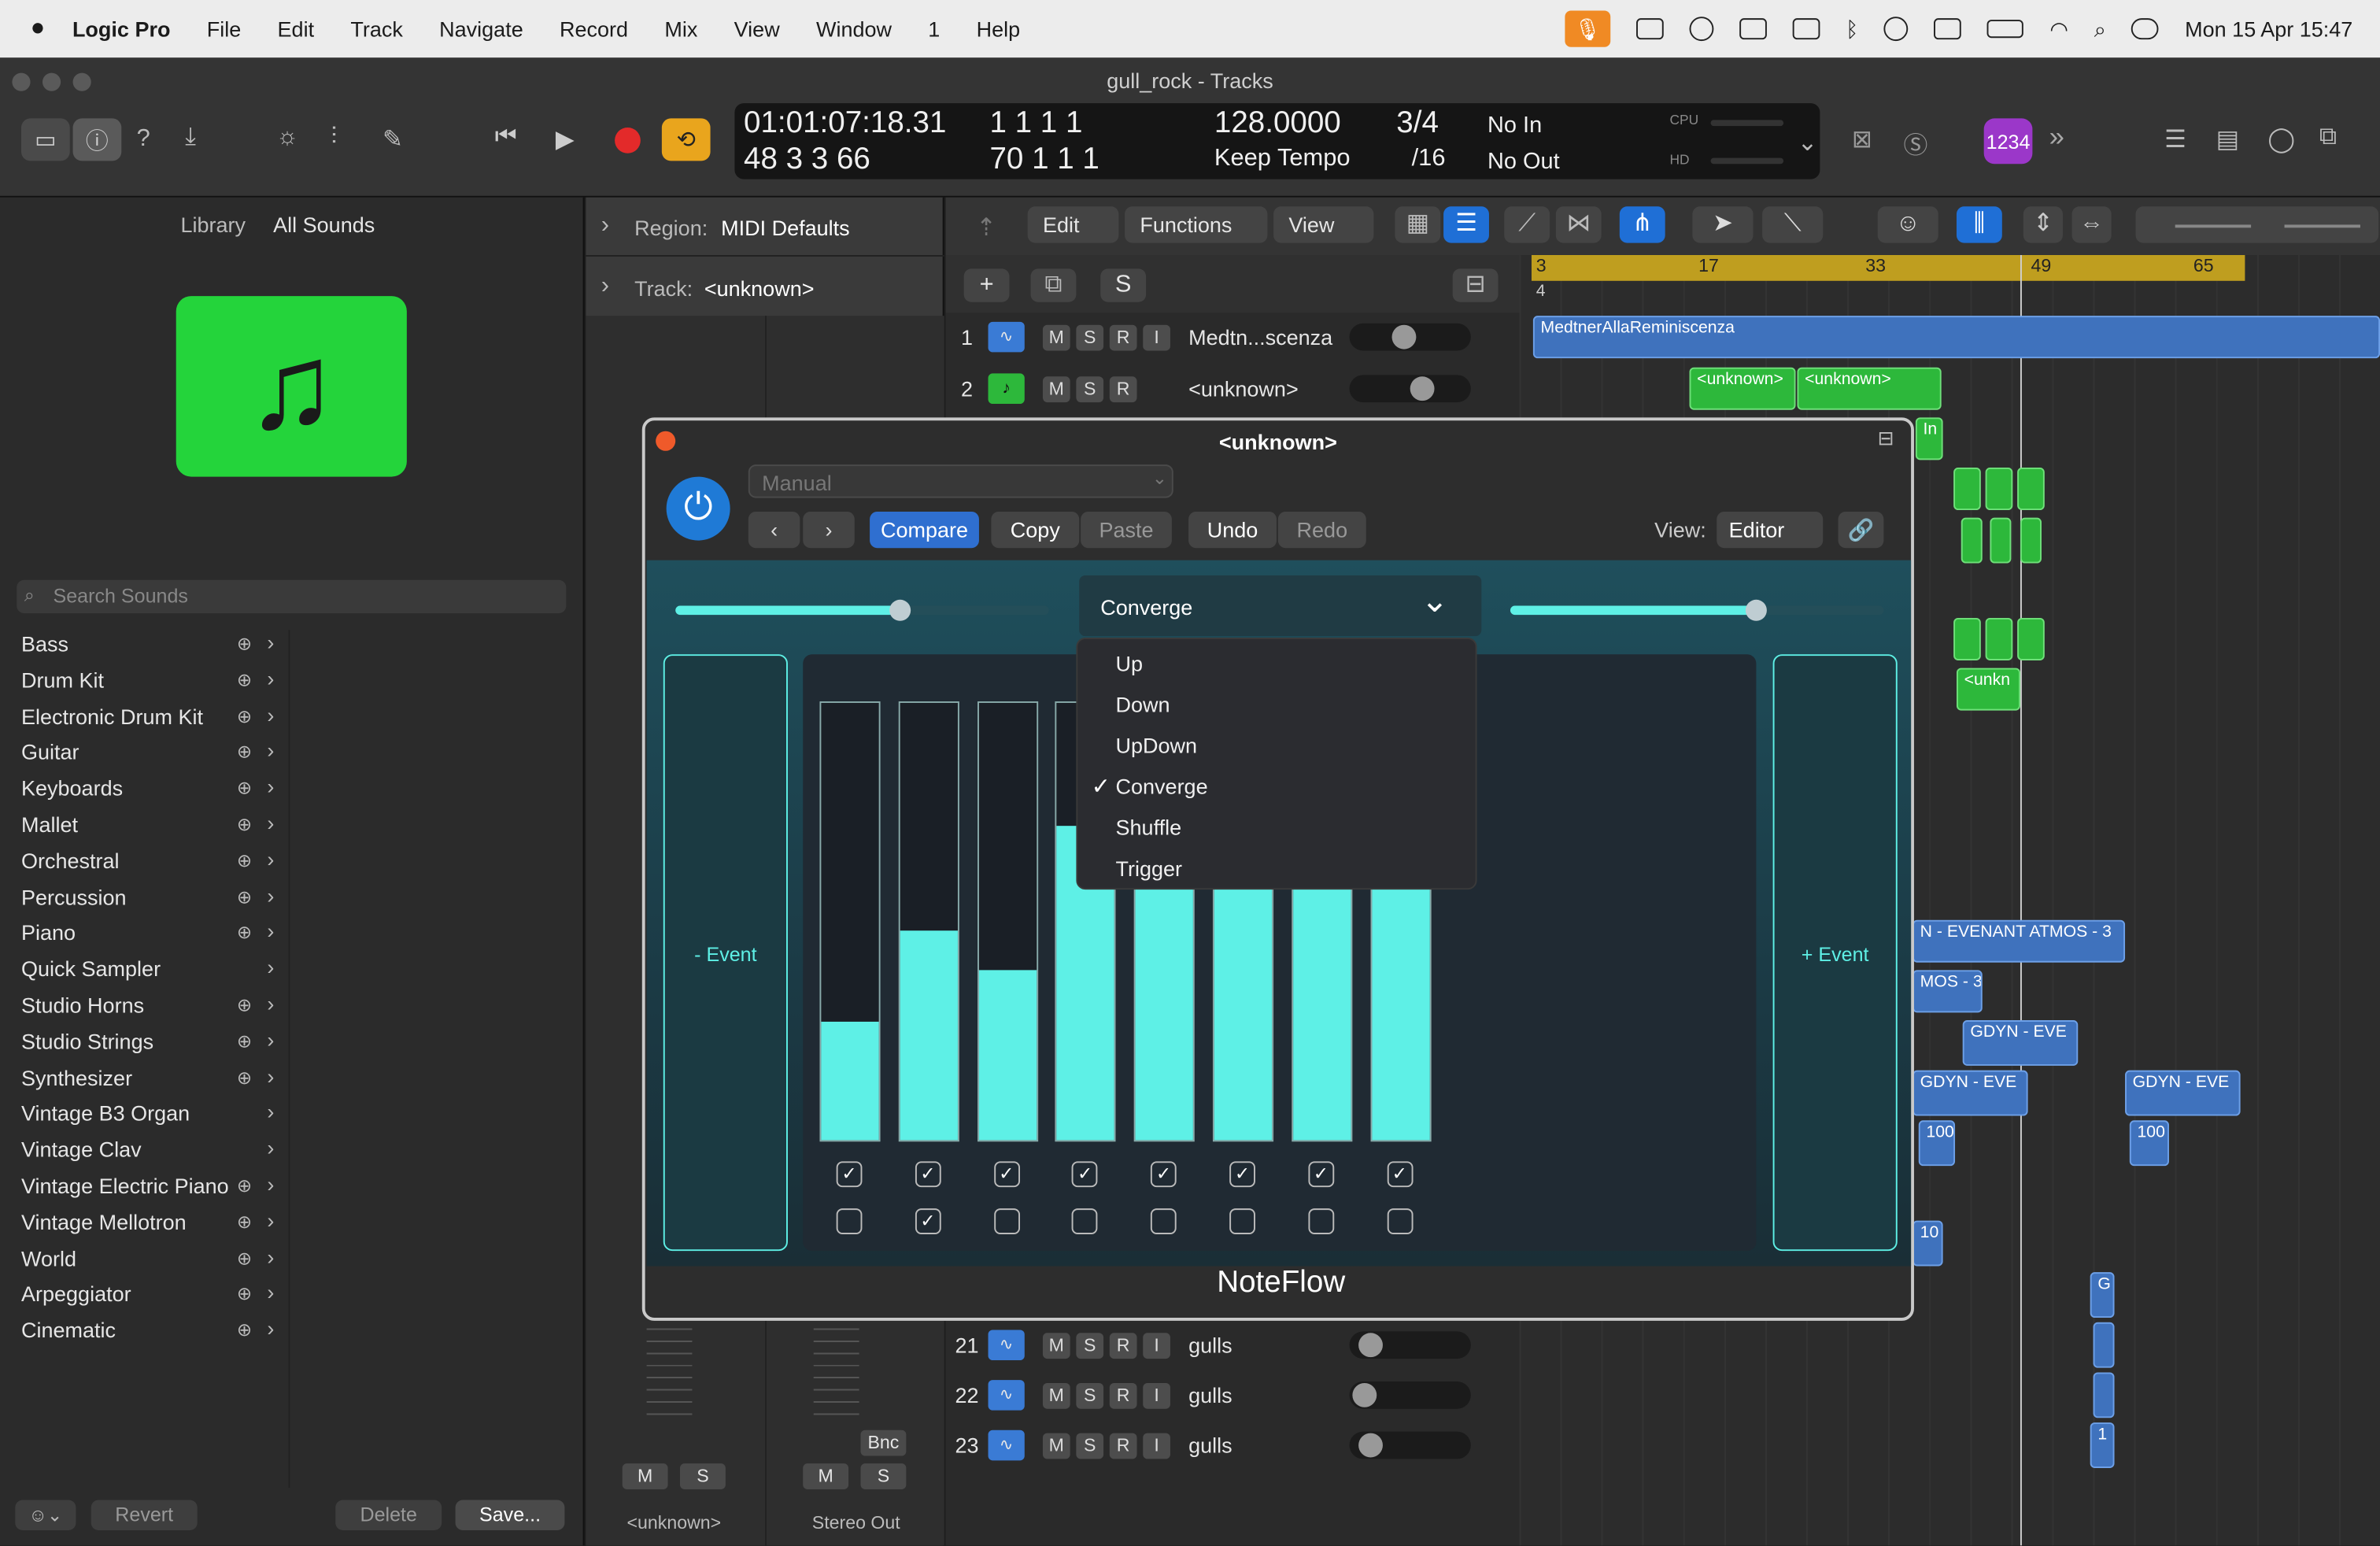  Describe the element at coordinates (105, 1113) in the screenshot. I see `library-category: Vintage B3 Organ` at that location.